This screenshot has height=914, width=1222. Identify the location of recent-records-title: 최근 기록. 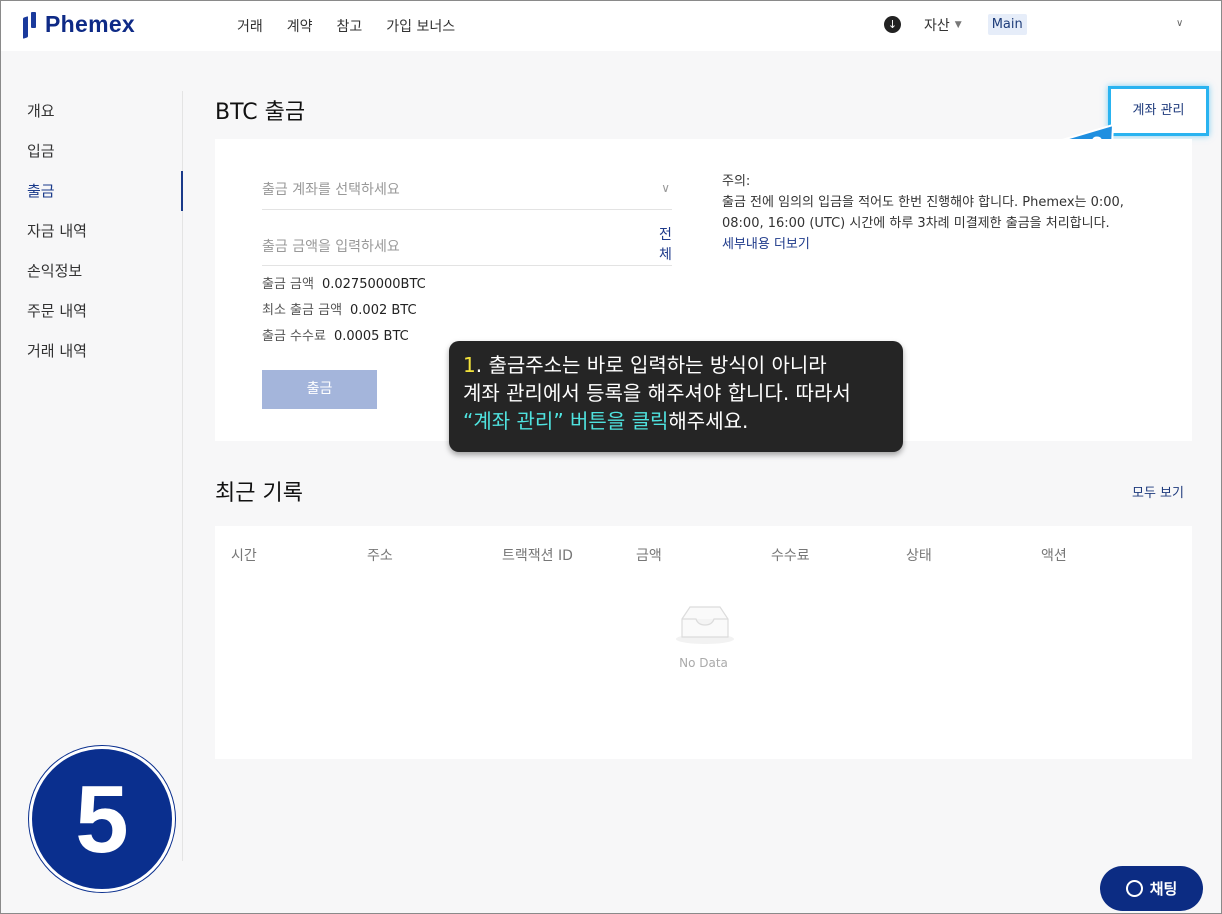
(259, 493).